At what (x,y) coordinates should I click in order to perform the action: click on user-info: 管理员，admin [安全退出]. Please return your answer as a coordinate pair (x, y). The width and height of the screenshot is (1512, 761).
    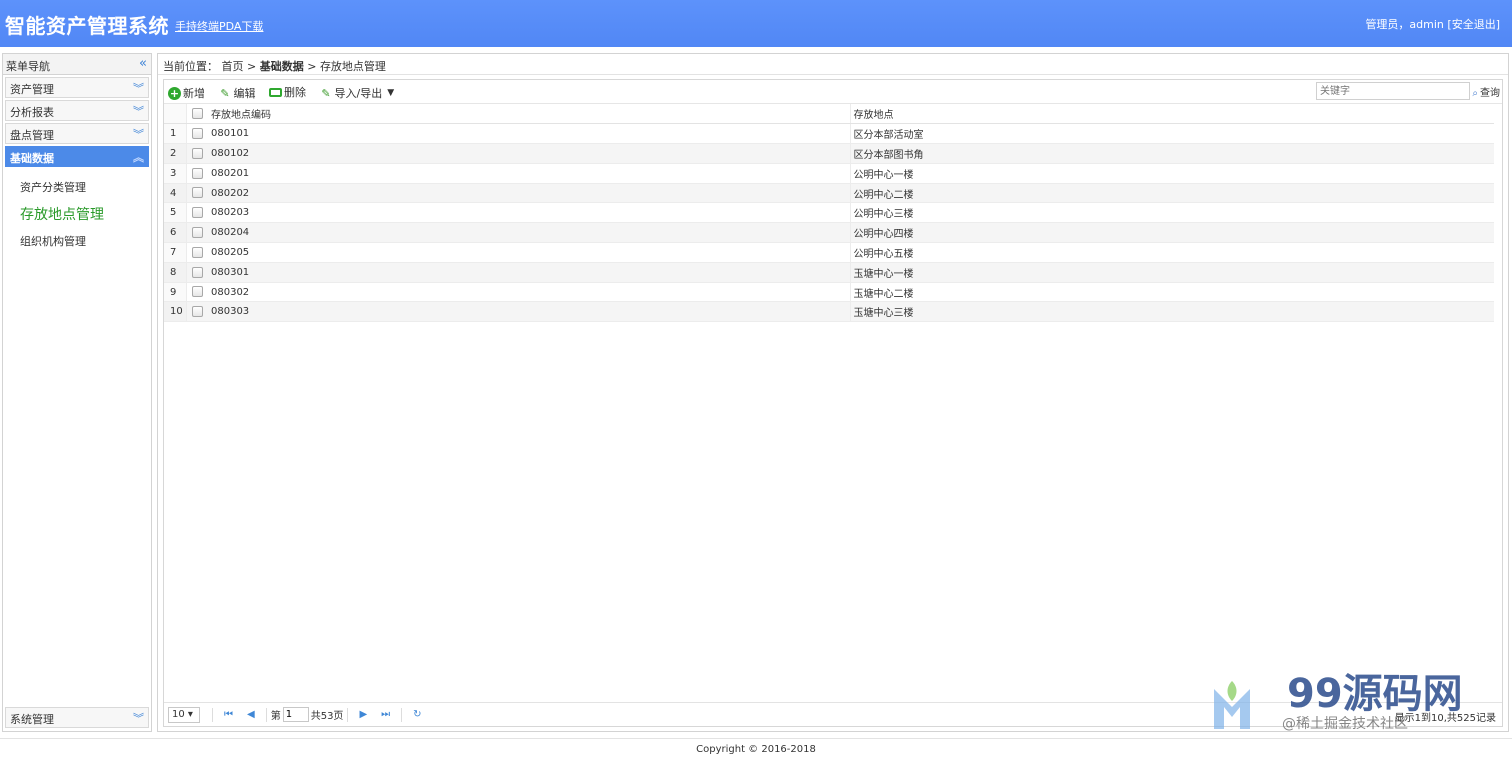
    Looking at the image, I should click on (1432, 24).